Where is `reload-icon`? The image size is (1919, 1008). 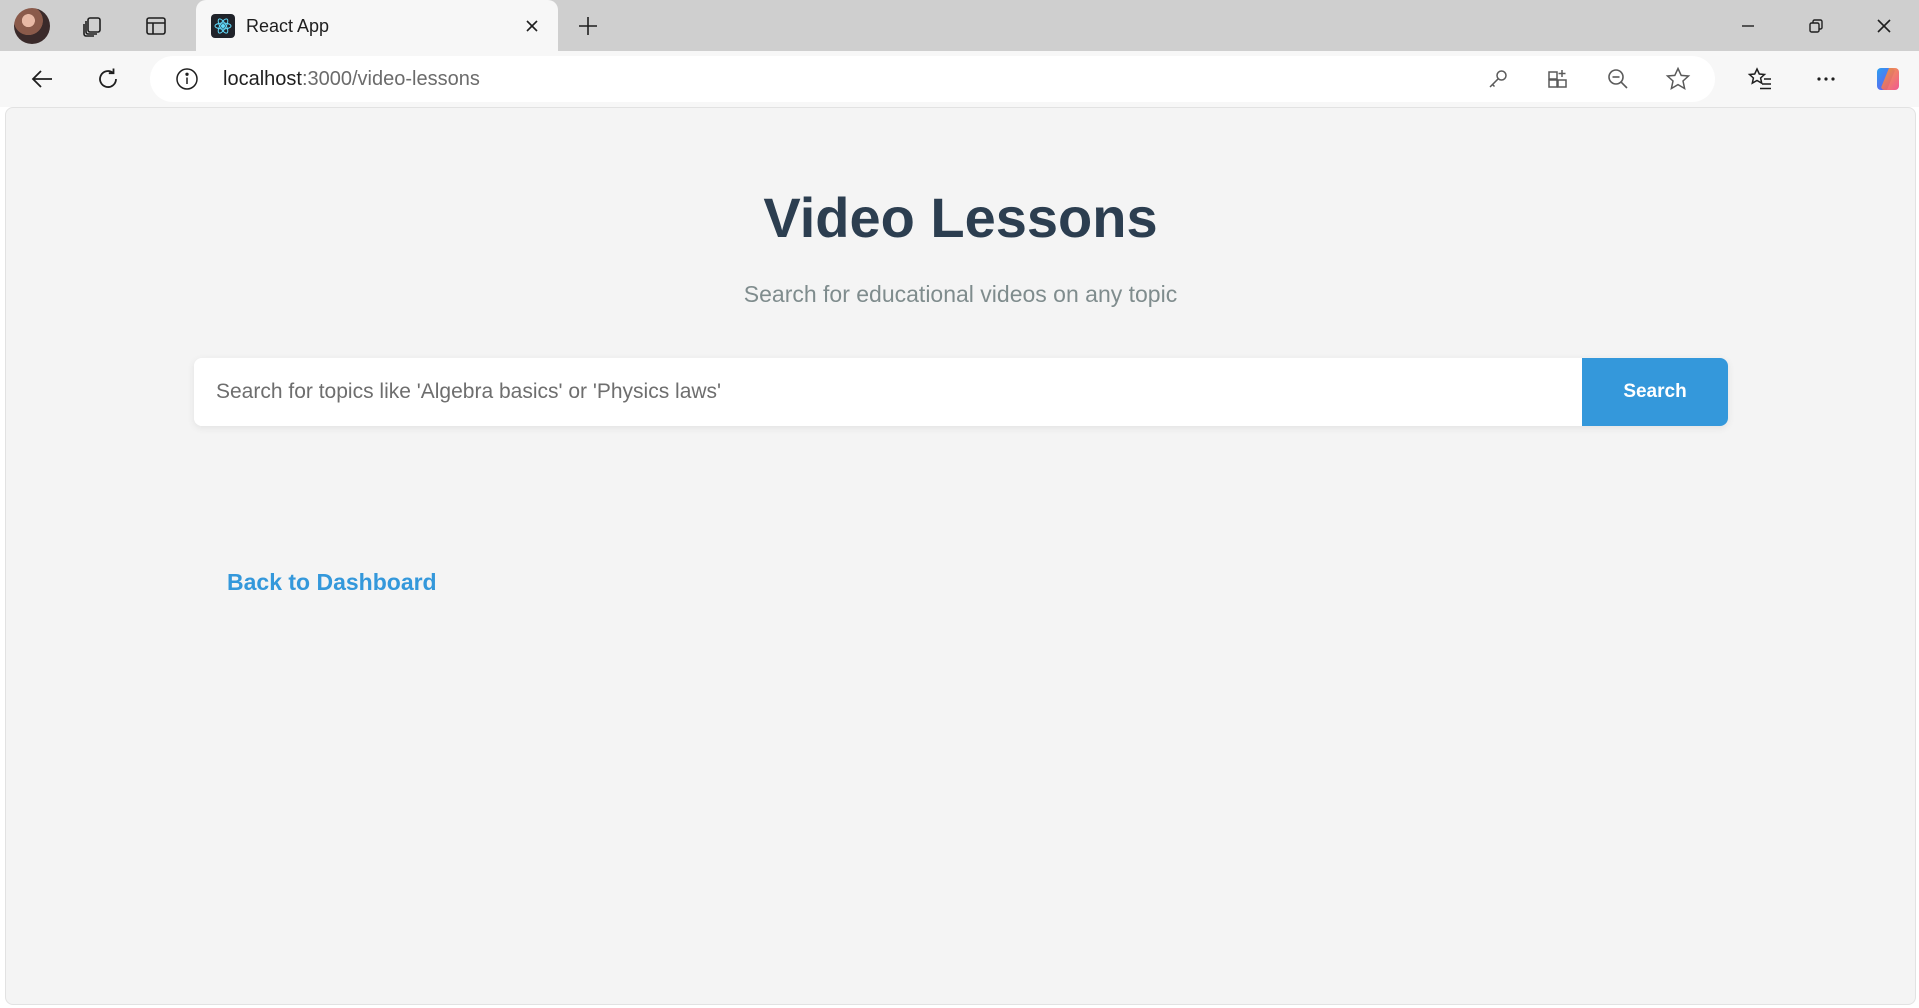
reload-icon is located at coordinates (108, 79).